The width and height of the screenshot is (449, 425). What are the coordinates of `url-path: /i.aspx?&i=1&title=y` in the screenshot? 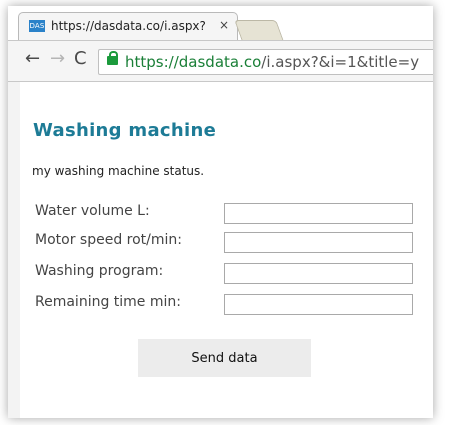 It's located at (340, 62).